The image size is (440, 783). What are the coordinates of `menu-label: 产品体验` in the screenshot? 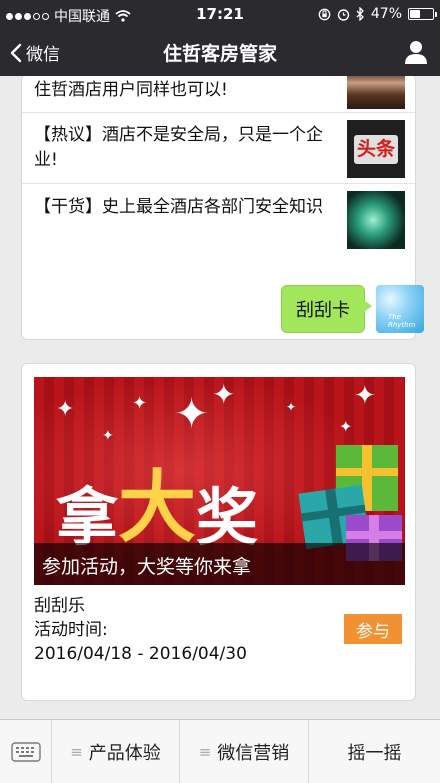 It's located at (124, 753).